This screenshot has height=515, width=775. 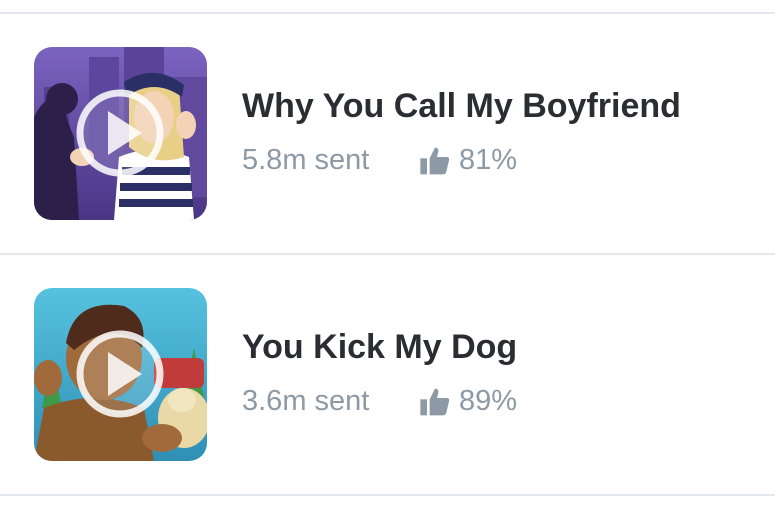 I want to click on likes-rating: 81%, so click(x=468, y=160).